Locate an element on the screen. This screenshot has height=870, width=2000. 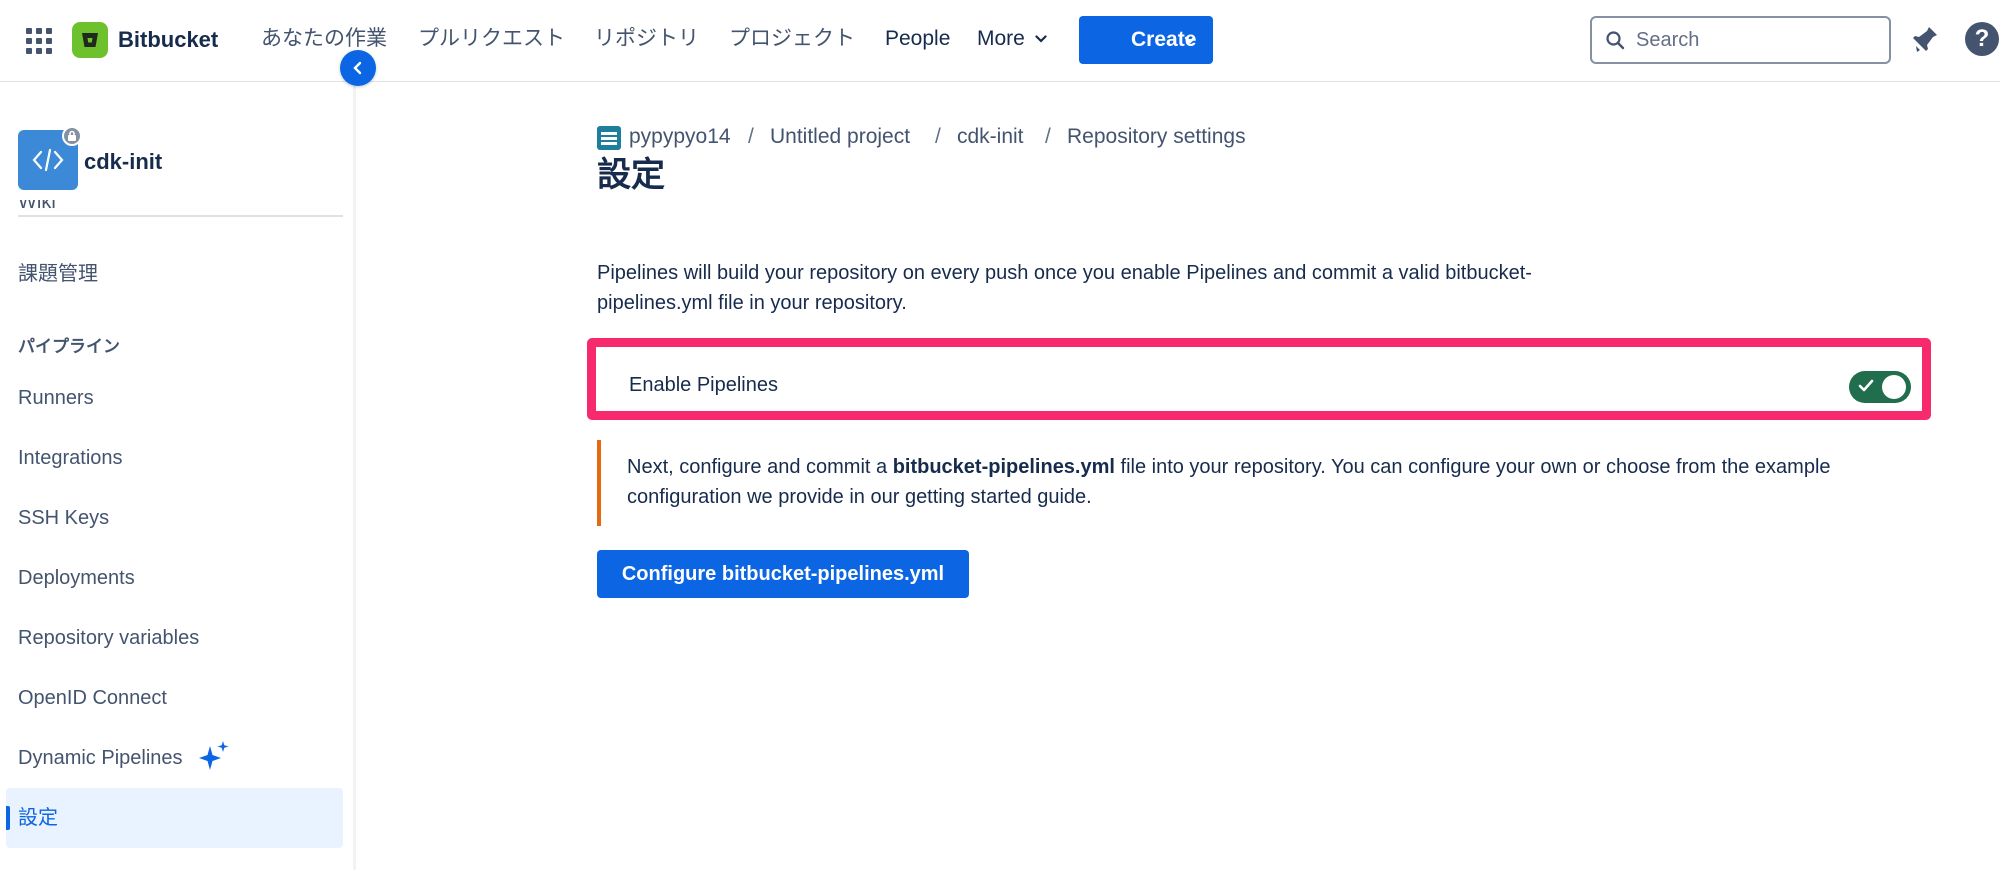
check-icon is located at coordinates (1866, 385).